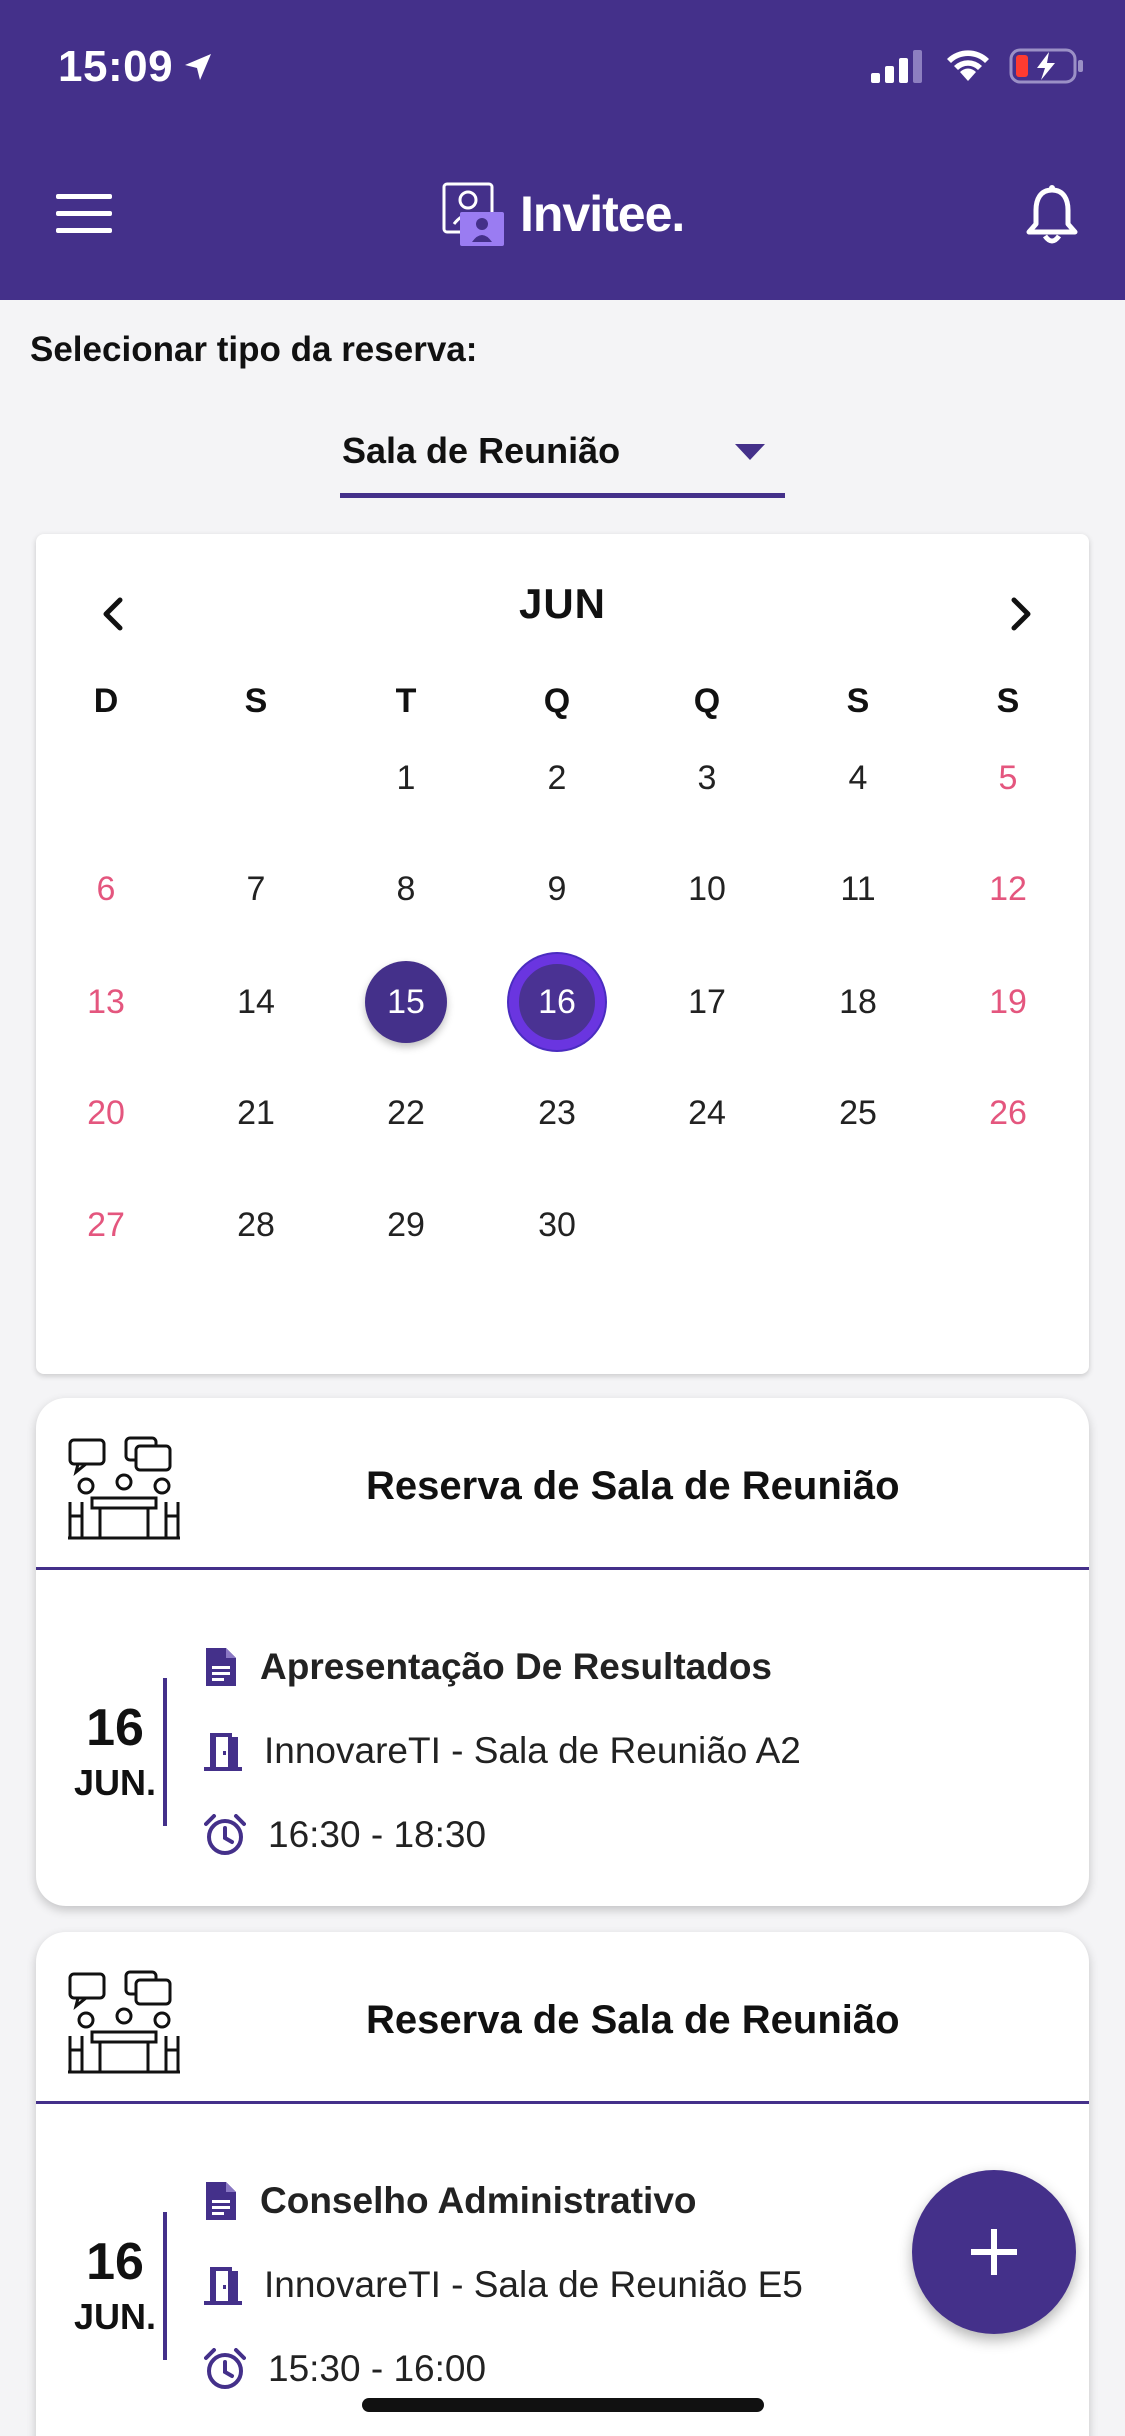  Describe the element at coordinates (557, 889) in the screenshot. I see `calendar-day: 9` at that location.